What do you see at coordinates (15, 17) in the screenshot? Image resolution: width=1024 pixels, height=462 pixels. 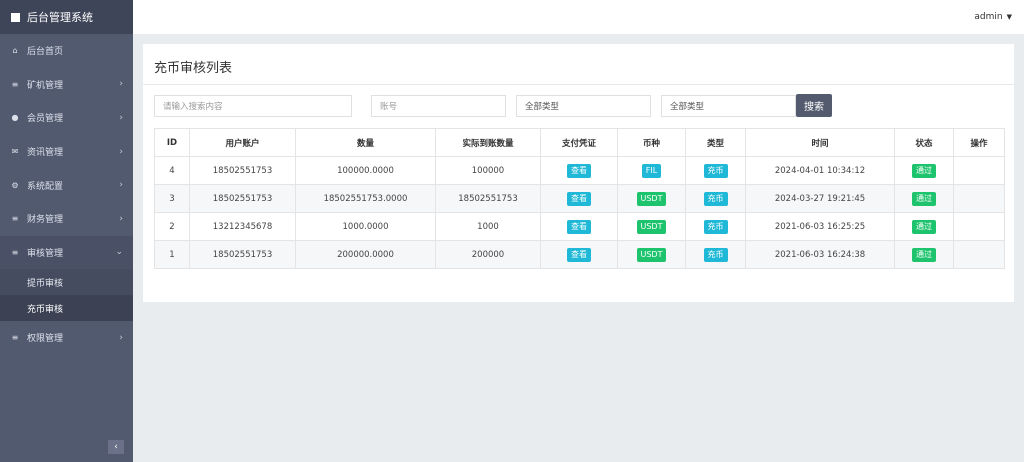 I see `logo-square-icon` at bounding box center [15, 17].